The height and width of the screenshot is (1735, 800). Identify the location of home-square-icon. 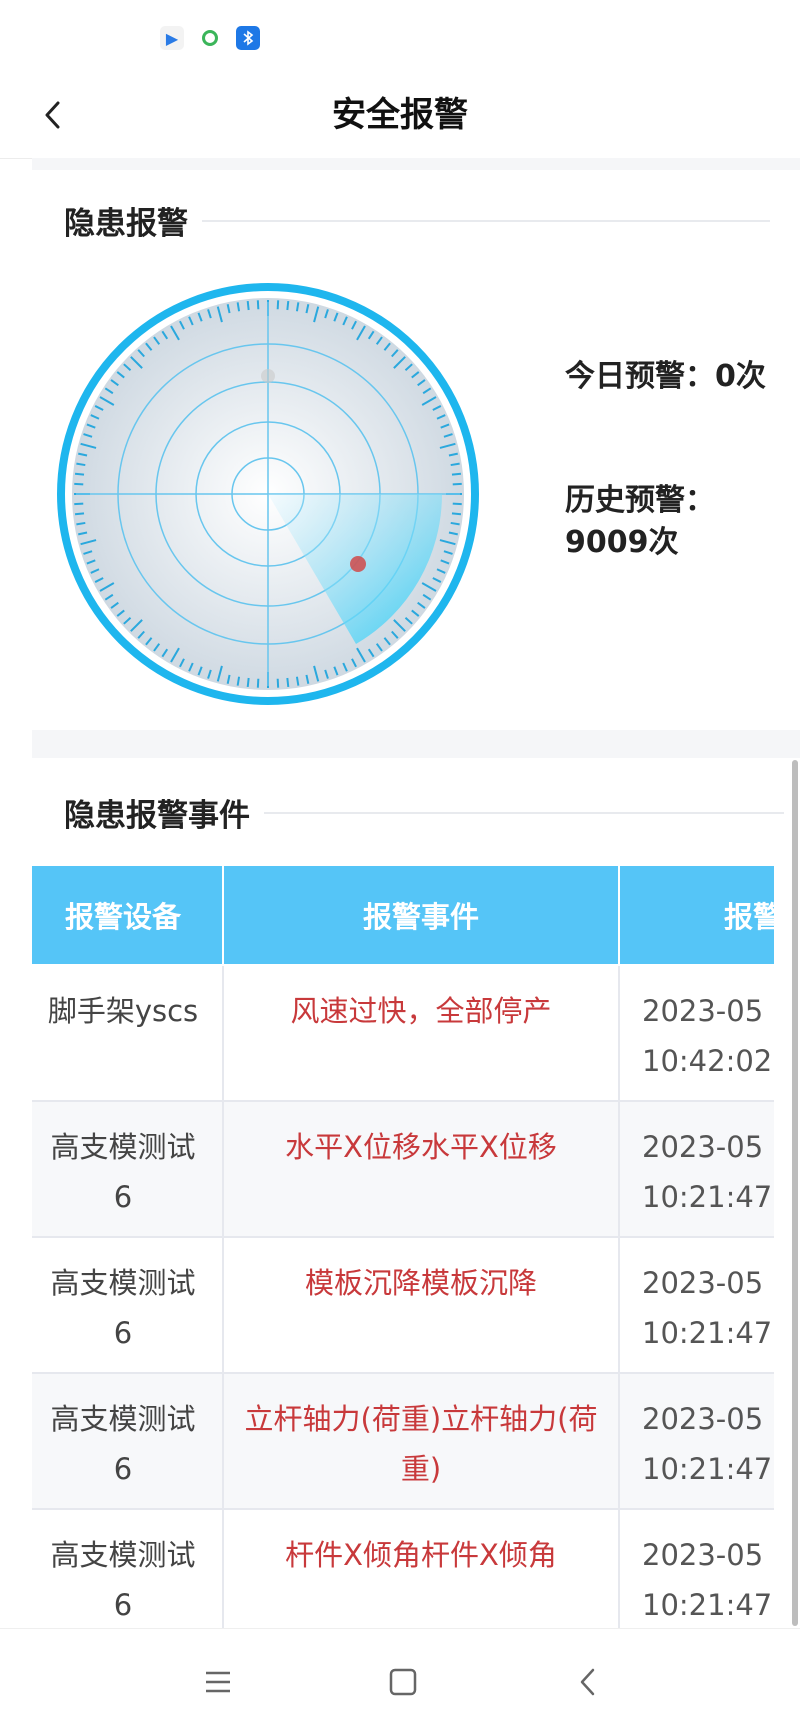
(403, 1682).